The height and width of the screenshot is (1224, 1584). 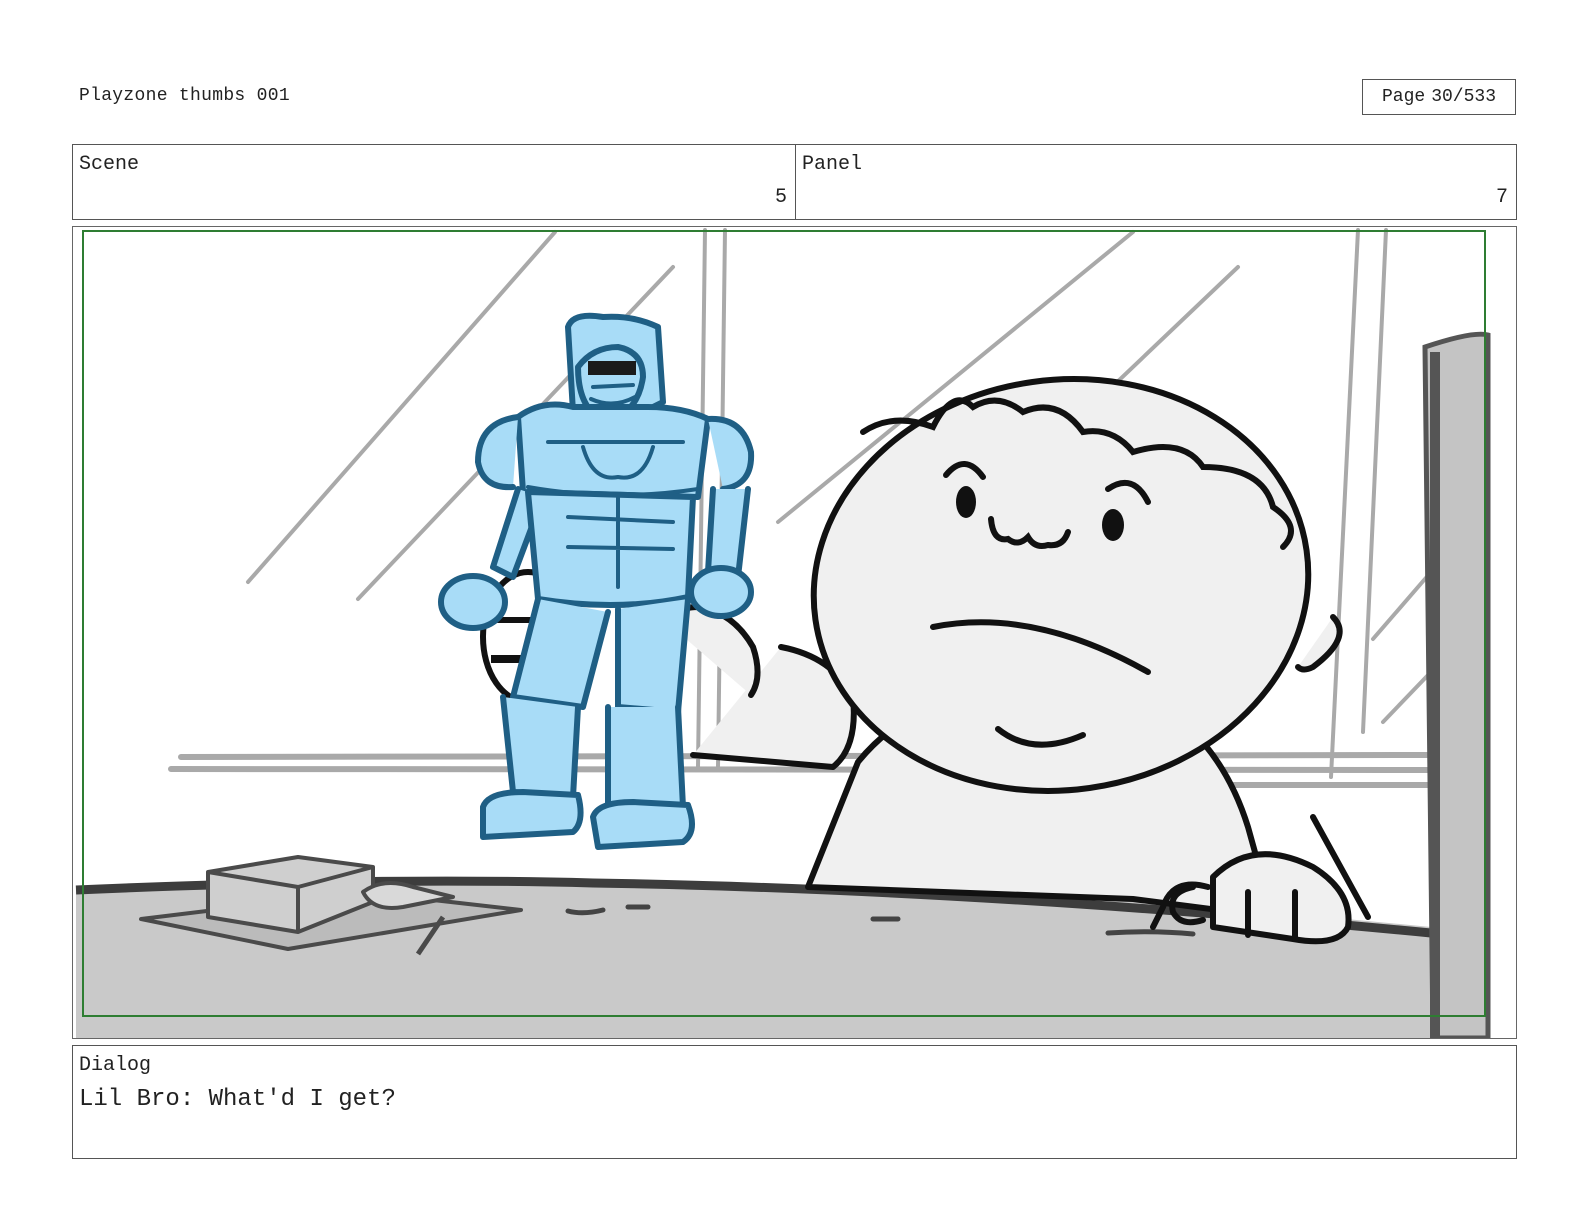 I want to click on scene-number: 5, so click(x=780, y=197).